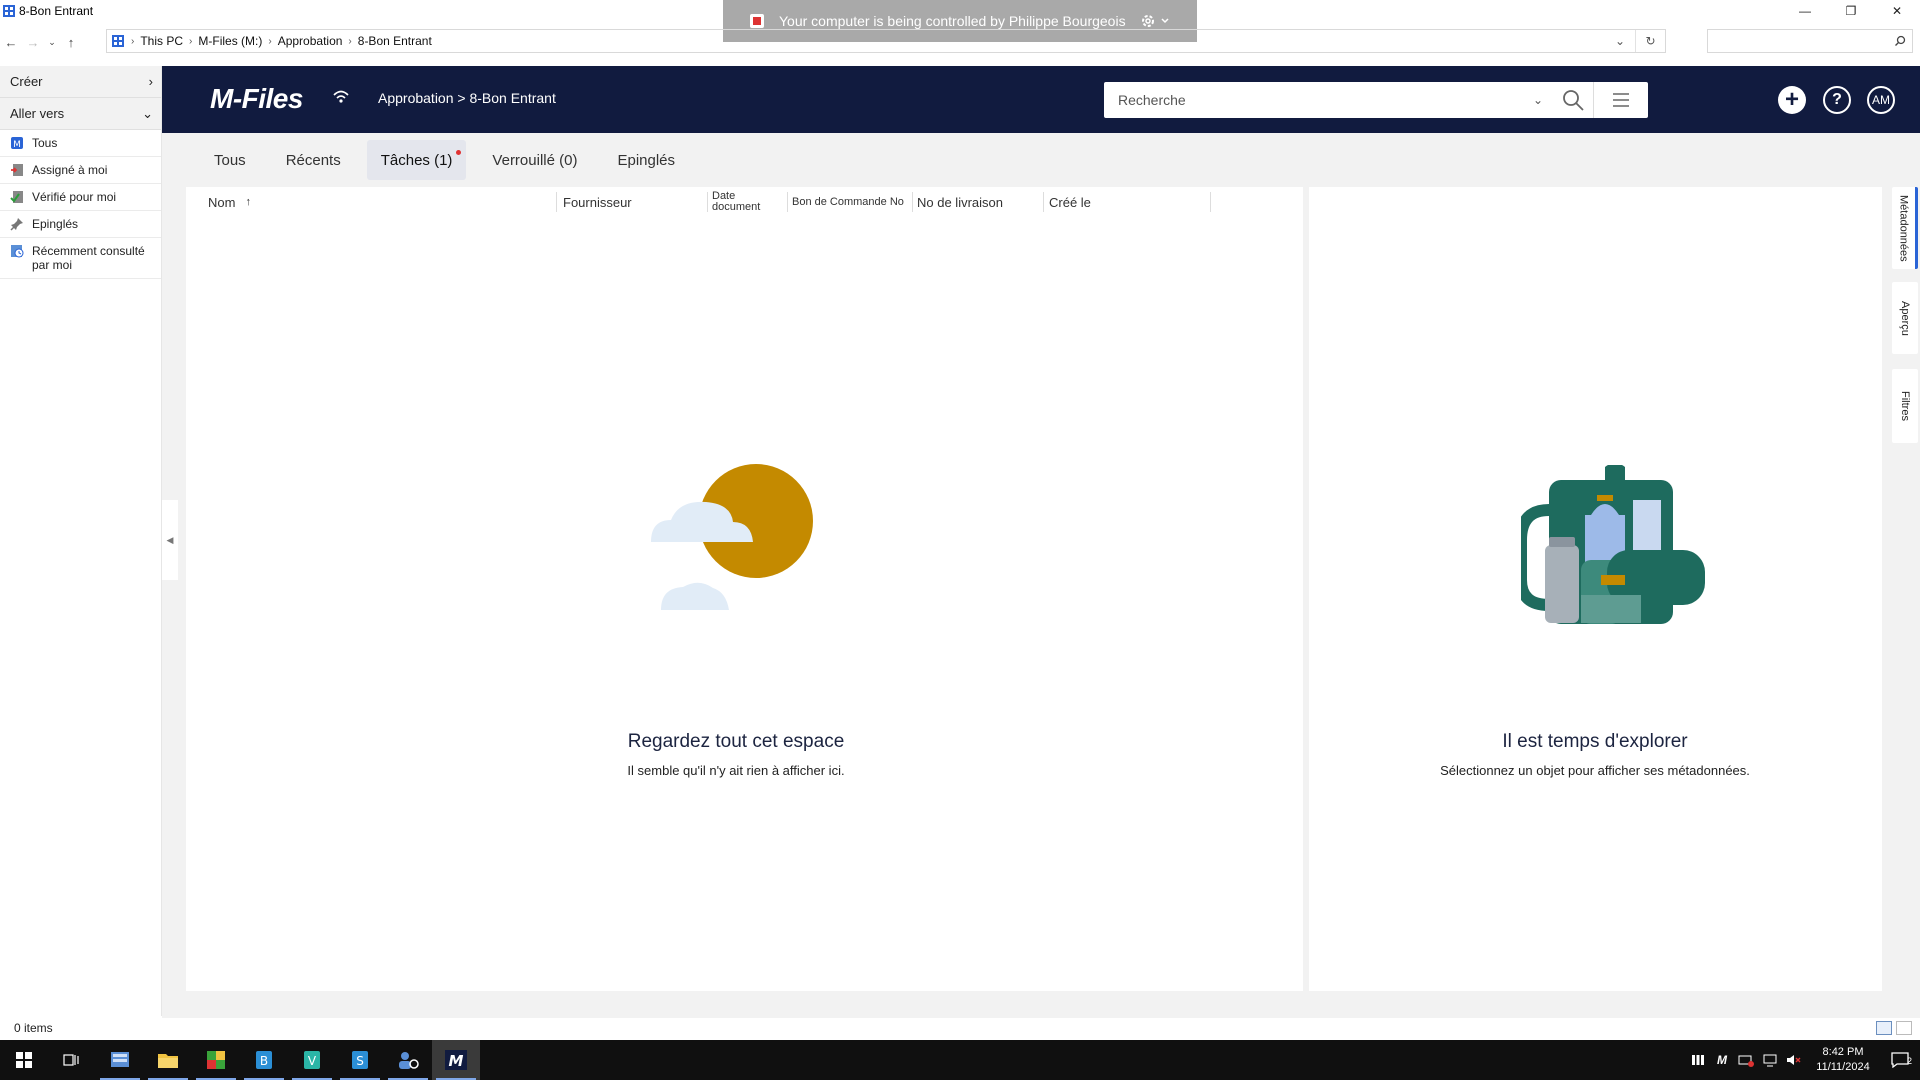  What do you see at coordinates (55, 224) in the screenshot?
I see `goto-item-label: Epinglés` at bounding box center [55, 224].